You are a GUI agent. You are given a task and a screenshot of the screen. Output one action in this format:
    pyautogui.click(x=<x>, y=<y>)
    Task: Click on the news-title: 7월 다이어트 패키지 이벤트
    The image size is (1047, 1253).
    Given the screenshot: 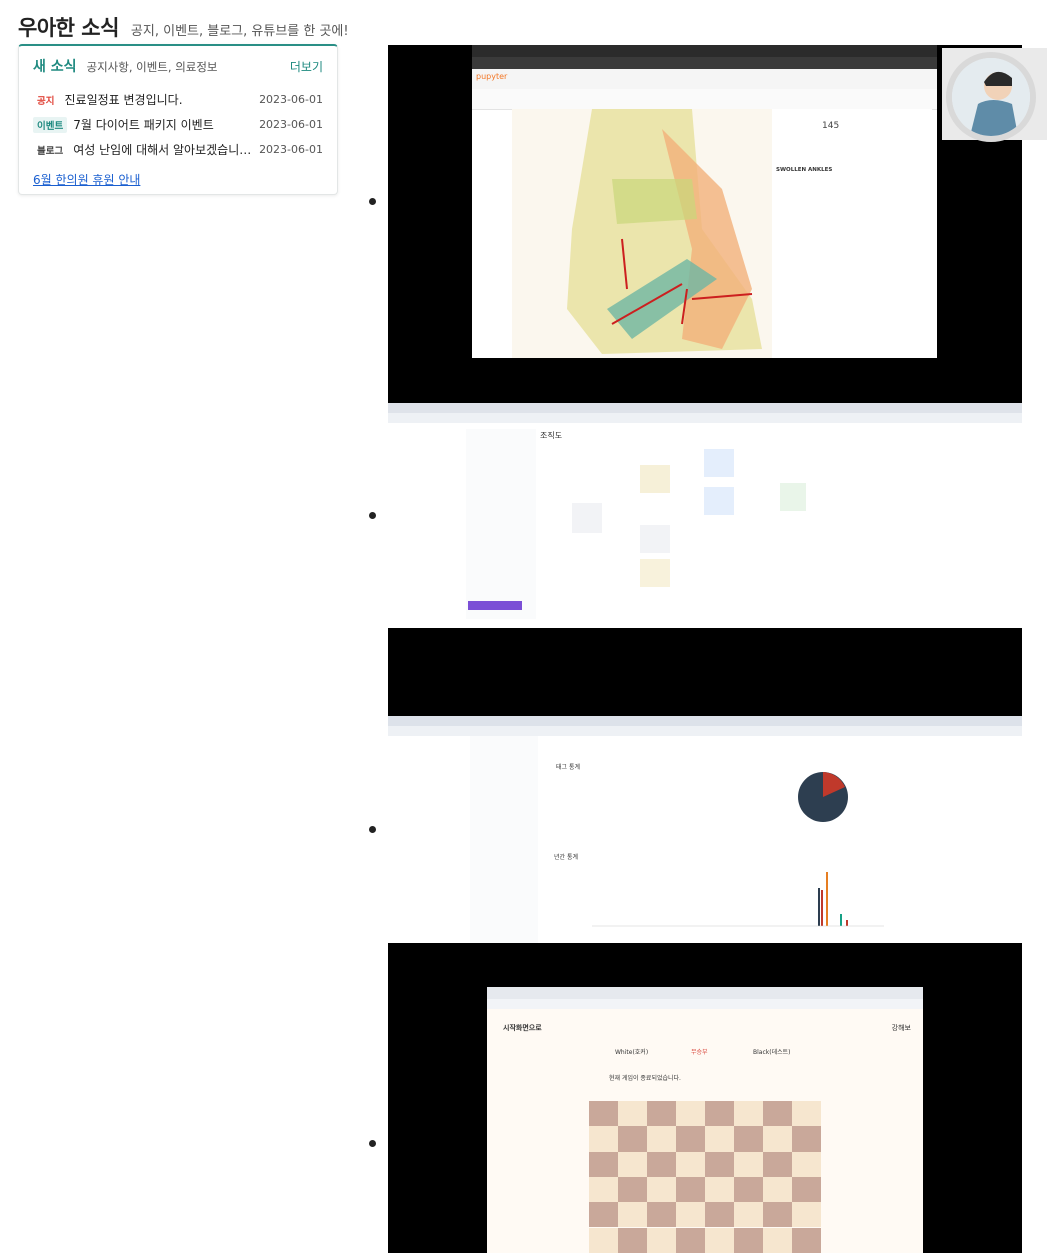 What is the action you would take?
    pyautogui.click(x=143, y=125)
    